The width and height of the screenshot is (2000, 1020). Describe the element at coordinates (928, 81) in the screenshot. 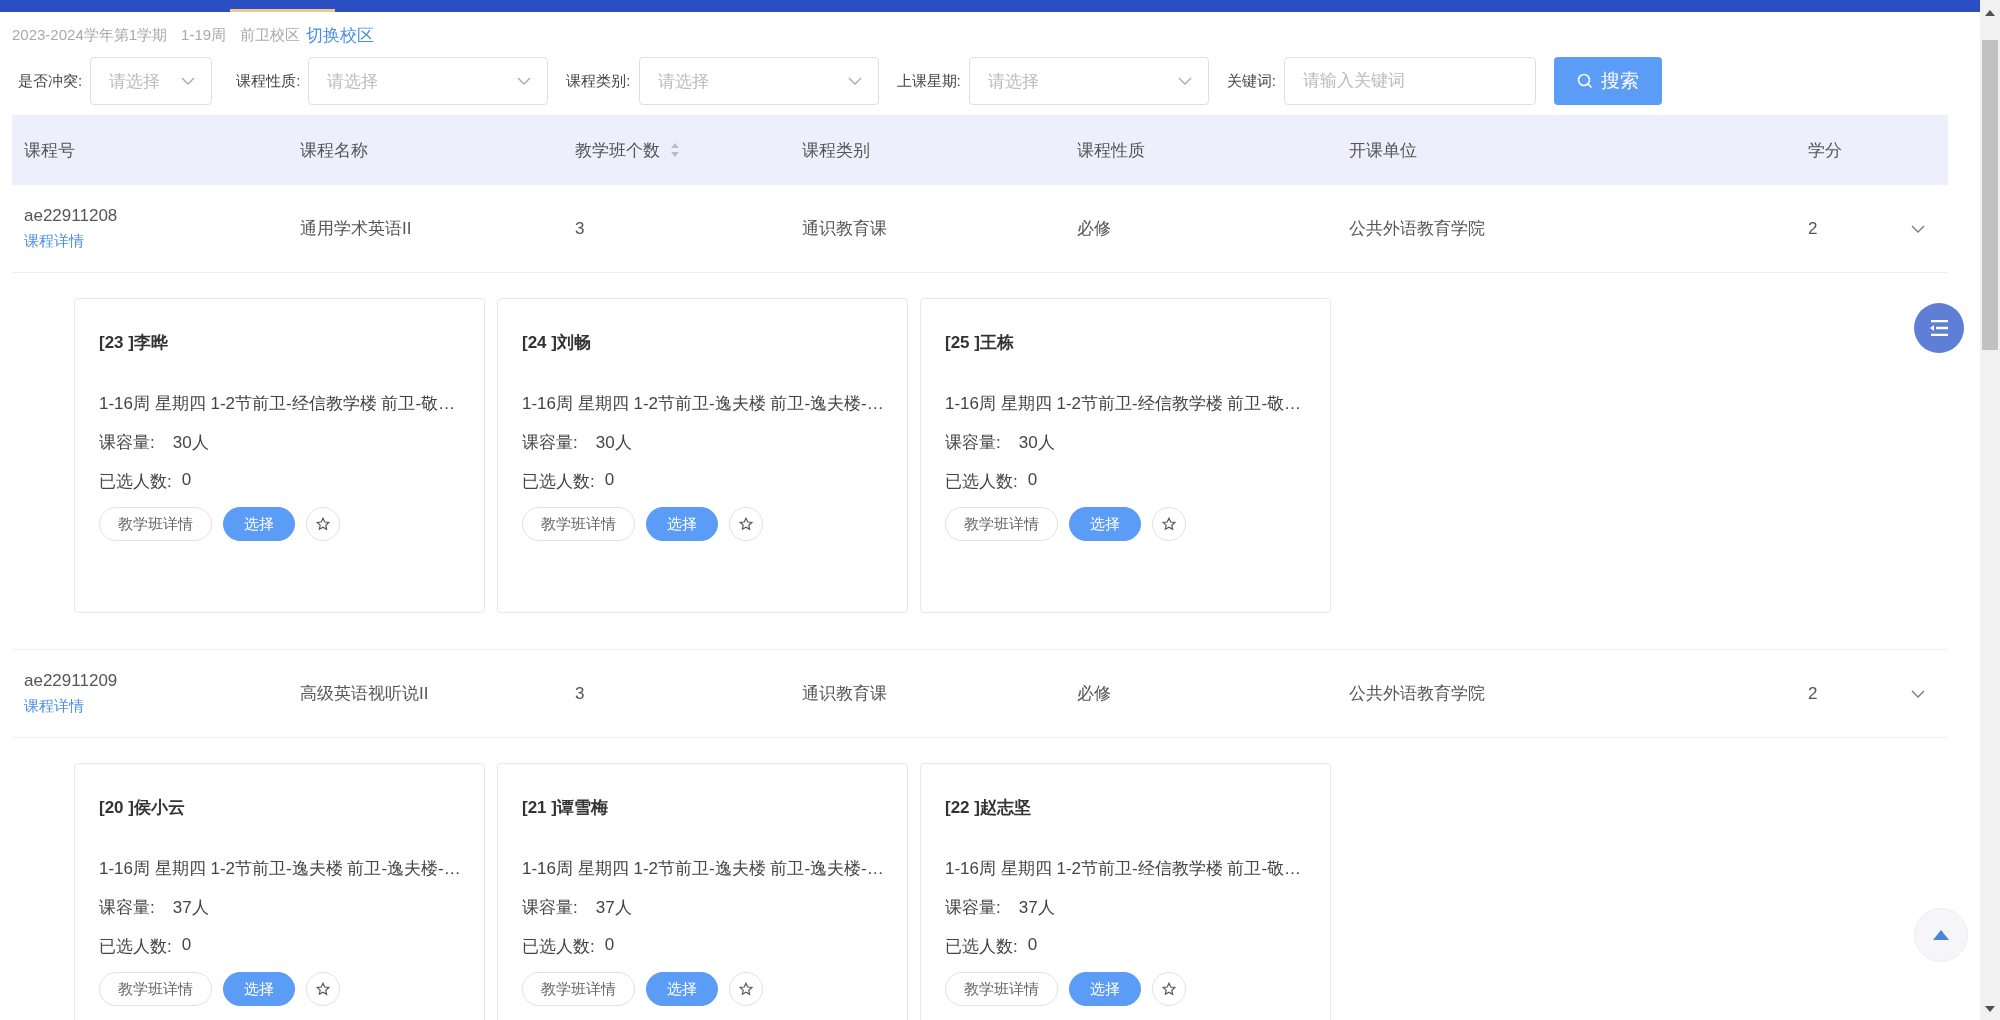

I see `filter-label: 上课星期:` at that location.